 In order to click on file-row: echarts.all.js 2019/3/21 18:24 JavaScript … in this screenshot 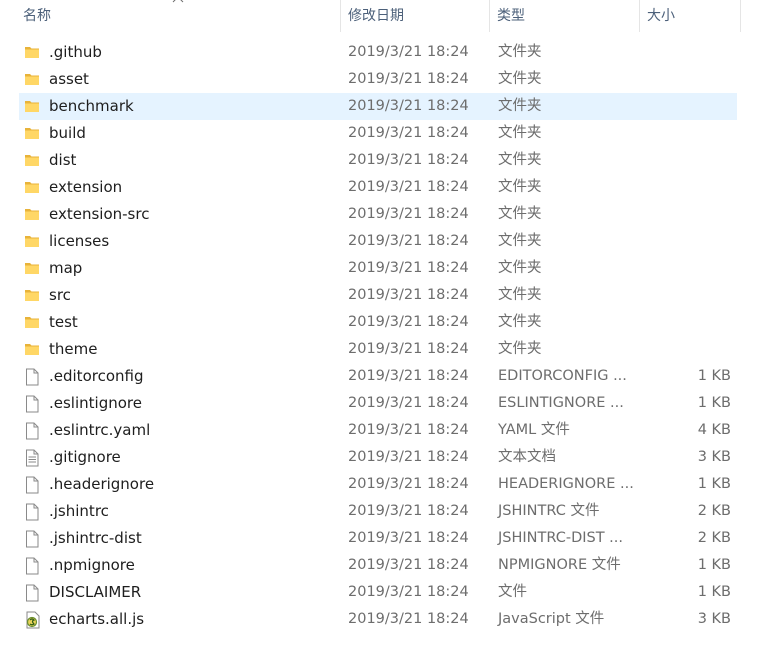, I will do `click(379, 619)`.